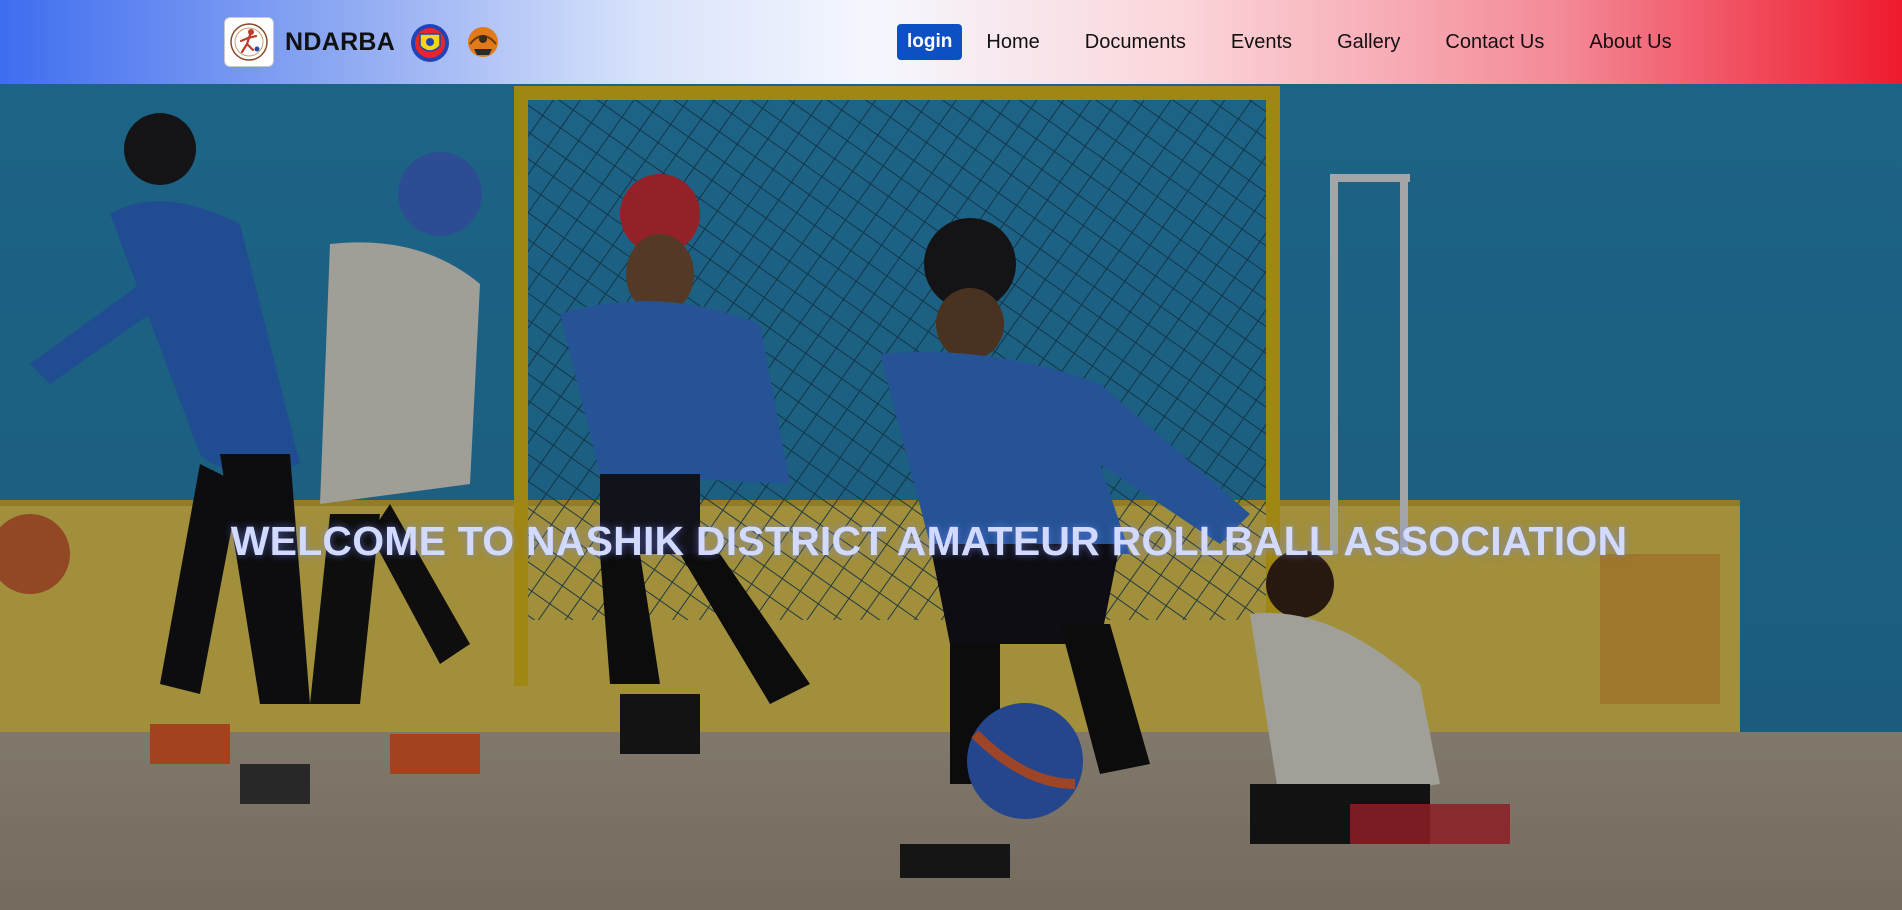 This screenshot has width=1902, height=910. Describe the element at coordinates (1494, 42) in the screenshot. I see `nav-contact-us: Contact Us` at that location.